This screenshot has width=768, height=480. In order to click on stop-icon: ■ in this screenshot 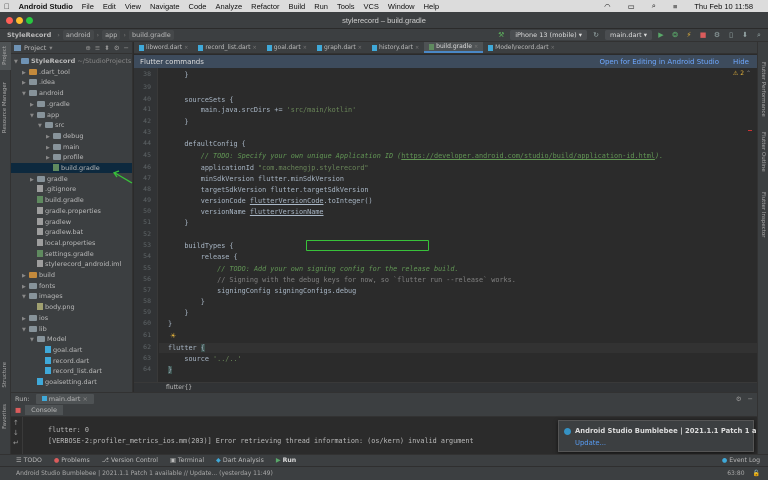, I will do `click(703, 35)`.